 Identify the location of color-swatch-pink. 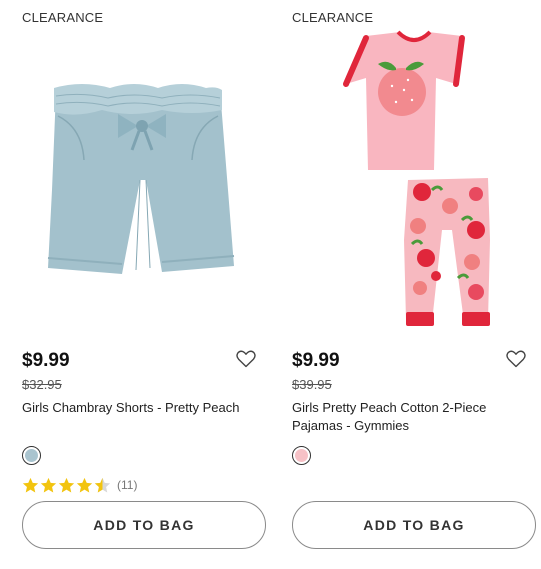
(301, 455).